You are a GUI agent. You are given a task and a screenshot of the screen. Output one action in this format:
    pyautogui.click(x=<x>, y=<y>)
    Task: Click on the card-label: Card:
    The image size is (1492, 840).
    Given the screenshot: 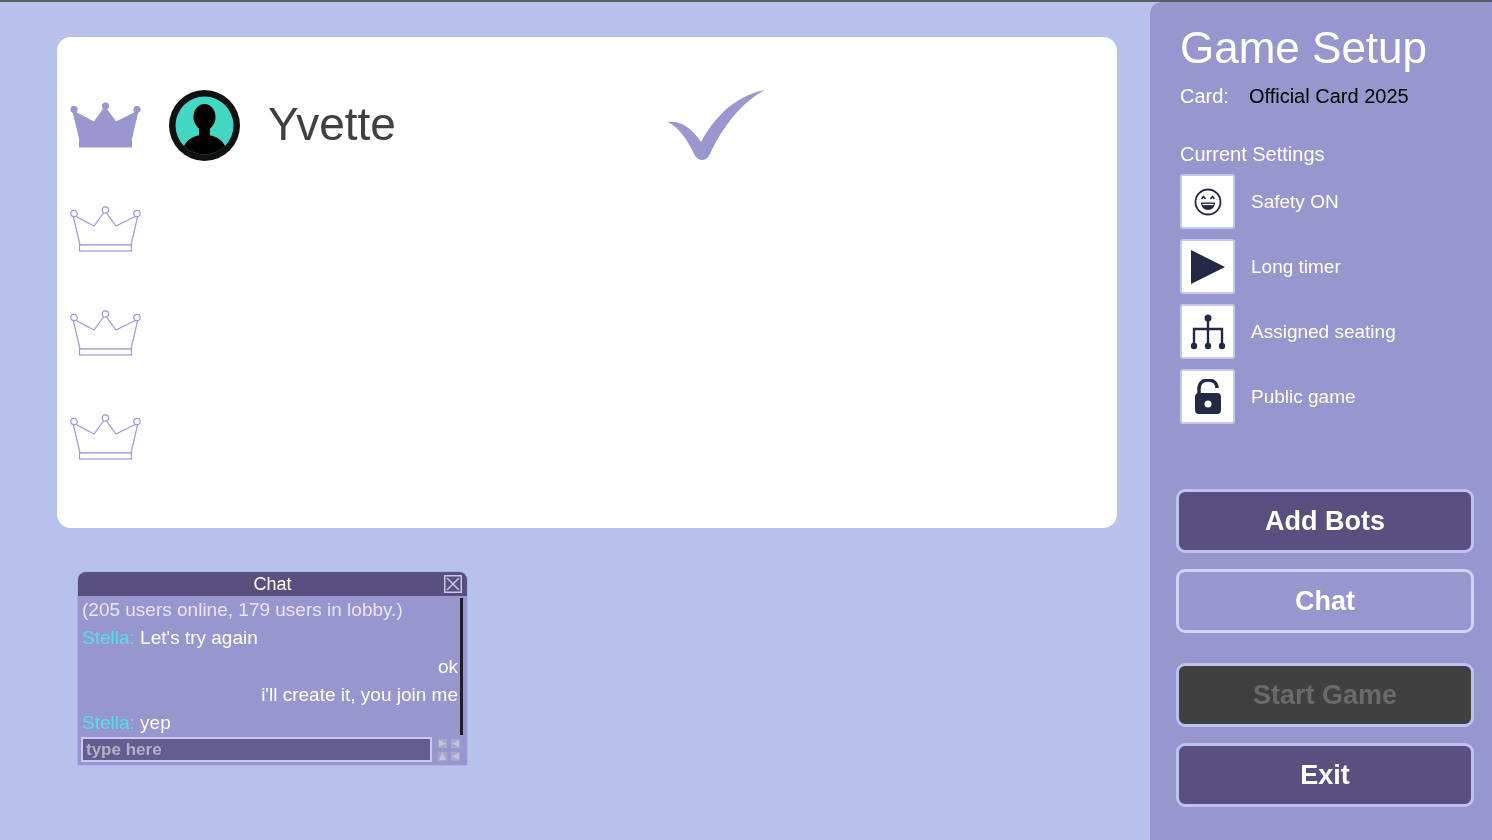 What is the action you would take?
    pyautogui.click(x=1204, y=96)
    